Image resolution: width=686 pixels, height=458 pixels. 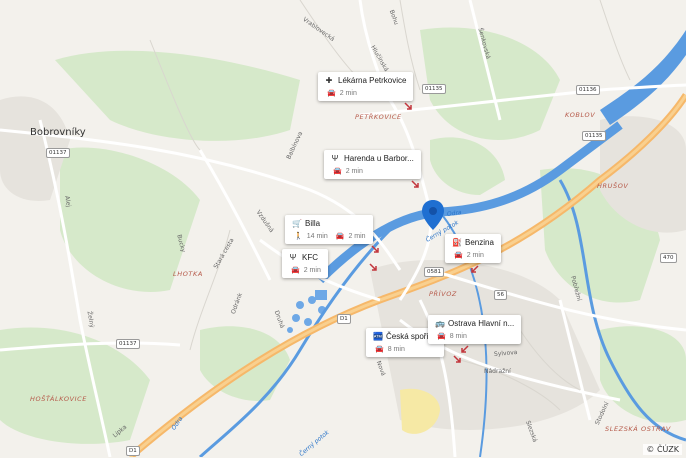 What do you see at coordinates (473, 248) in the screenshot?
I see `poi-card-benzina: ⛽ Benzina 🚘 2 min` at bounding box center [473, 248].